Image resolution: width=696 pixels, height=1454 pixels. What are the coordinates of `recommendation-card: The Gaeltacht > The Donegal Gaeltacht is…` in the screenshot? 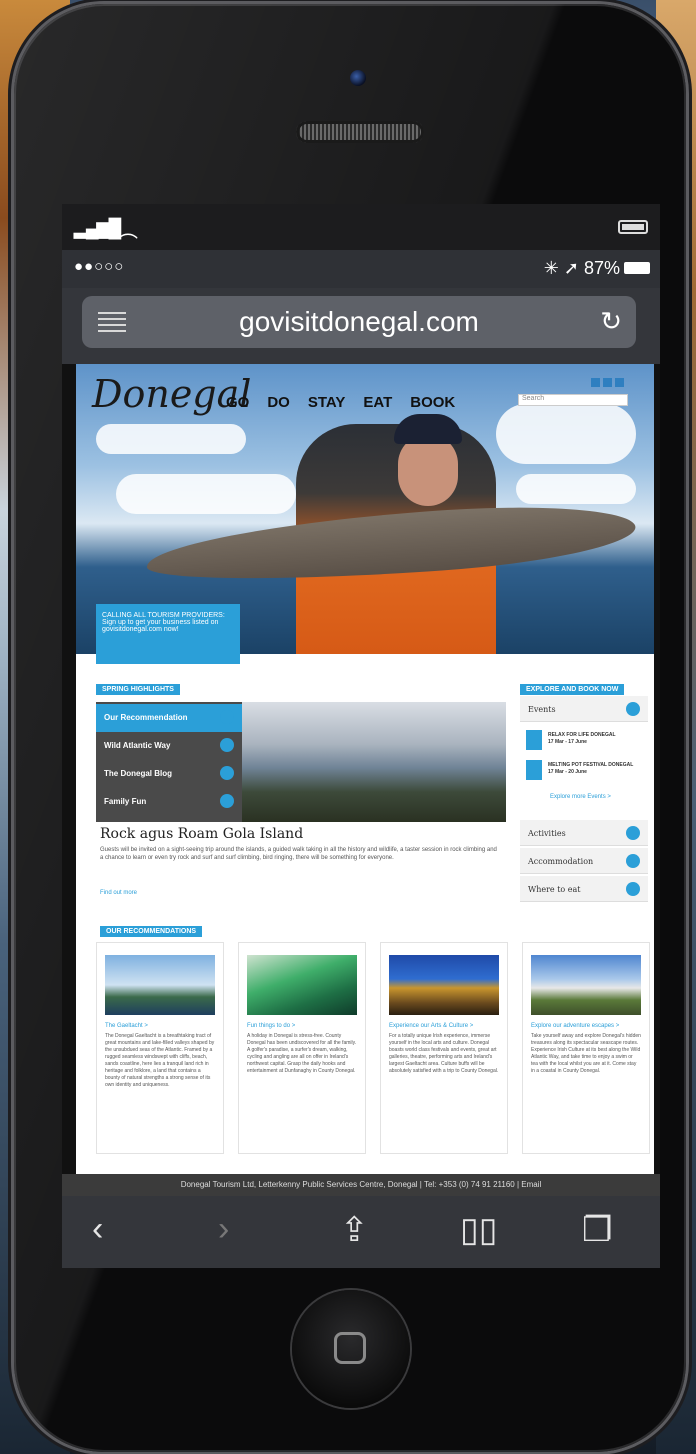 It's located at (160, 1048).